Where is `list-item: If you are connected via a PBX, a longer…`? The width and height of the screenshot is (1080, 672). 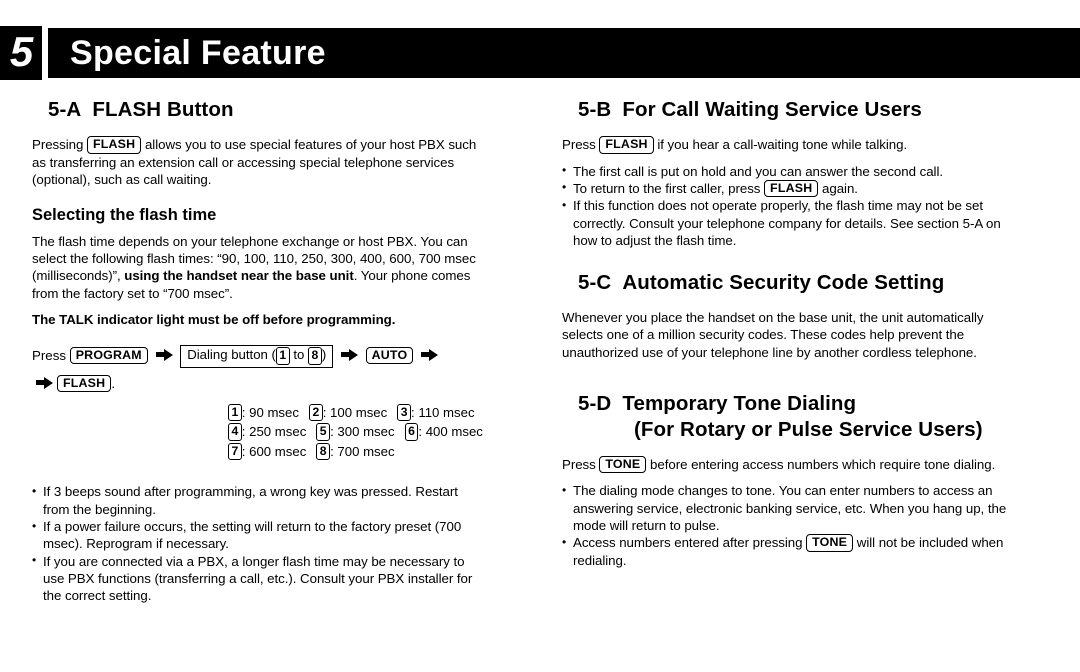 list-item: If you are connected via a PBX, a longer… is located at coordinates (258, 578).